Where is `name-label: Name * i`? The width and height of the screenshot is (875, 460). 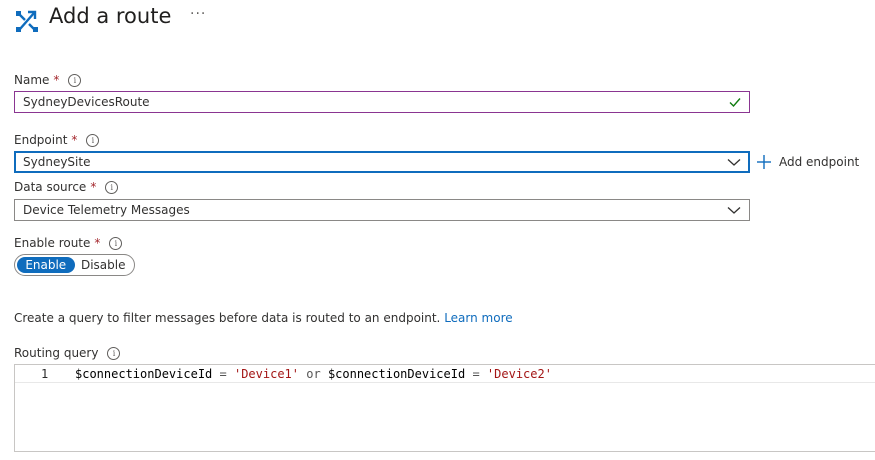
name-label: Name * i is located at coordinates (48, 80).